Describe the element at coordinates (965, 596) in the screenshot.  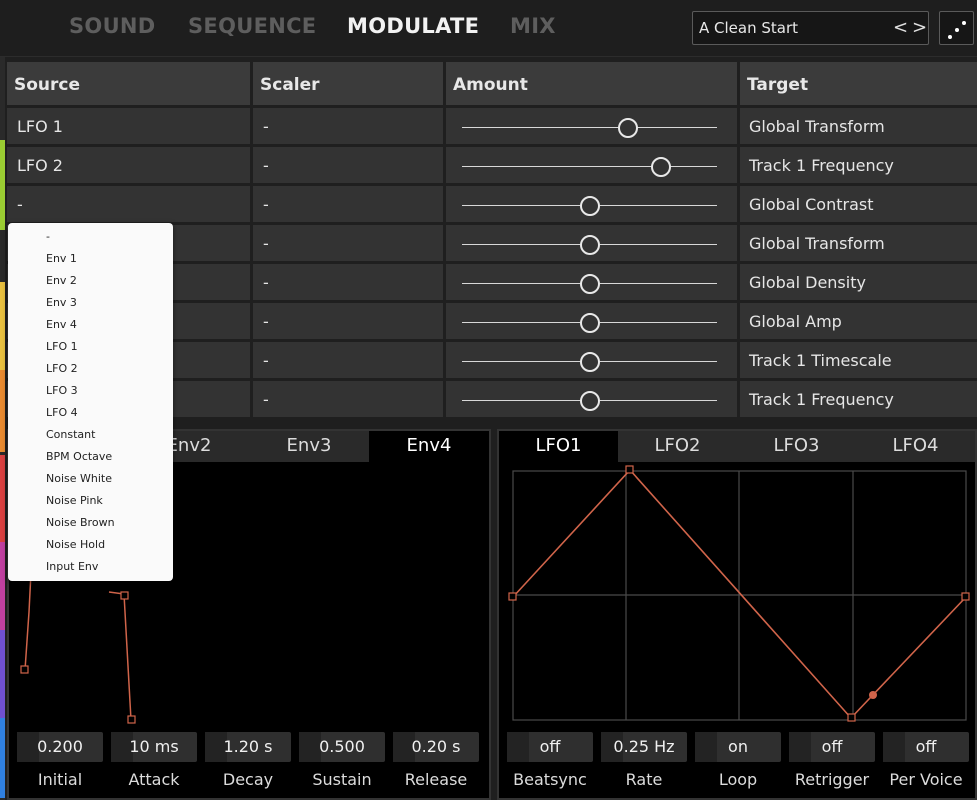
I see `lfo-node-end` at that location.